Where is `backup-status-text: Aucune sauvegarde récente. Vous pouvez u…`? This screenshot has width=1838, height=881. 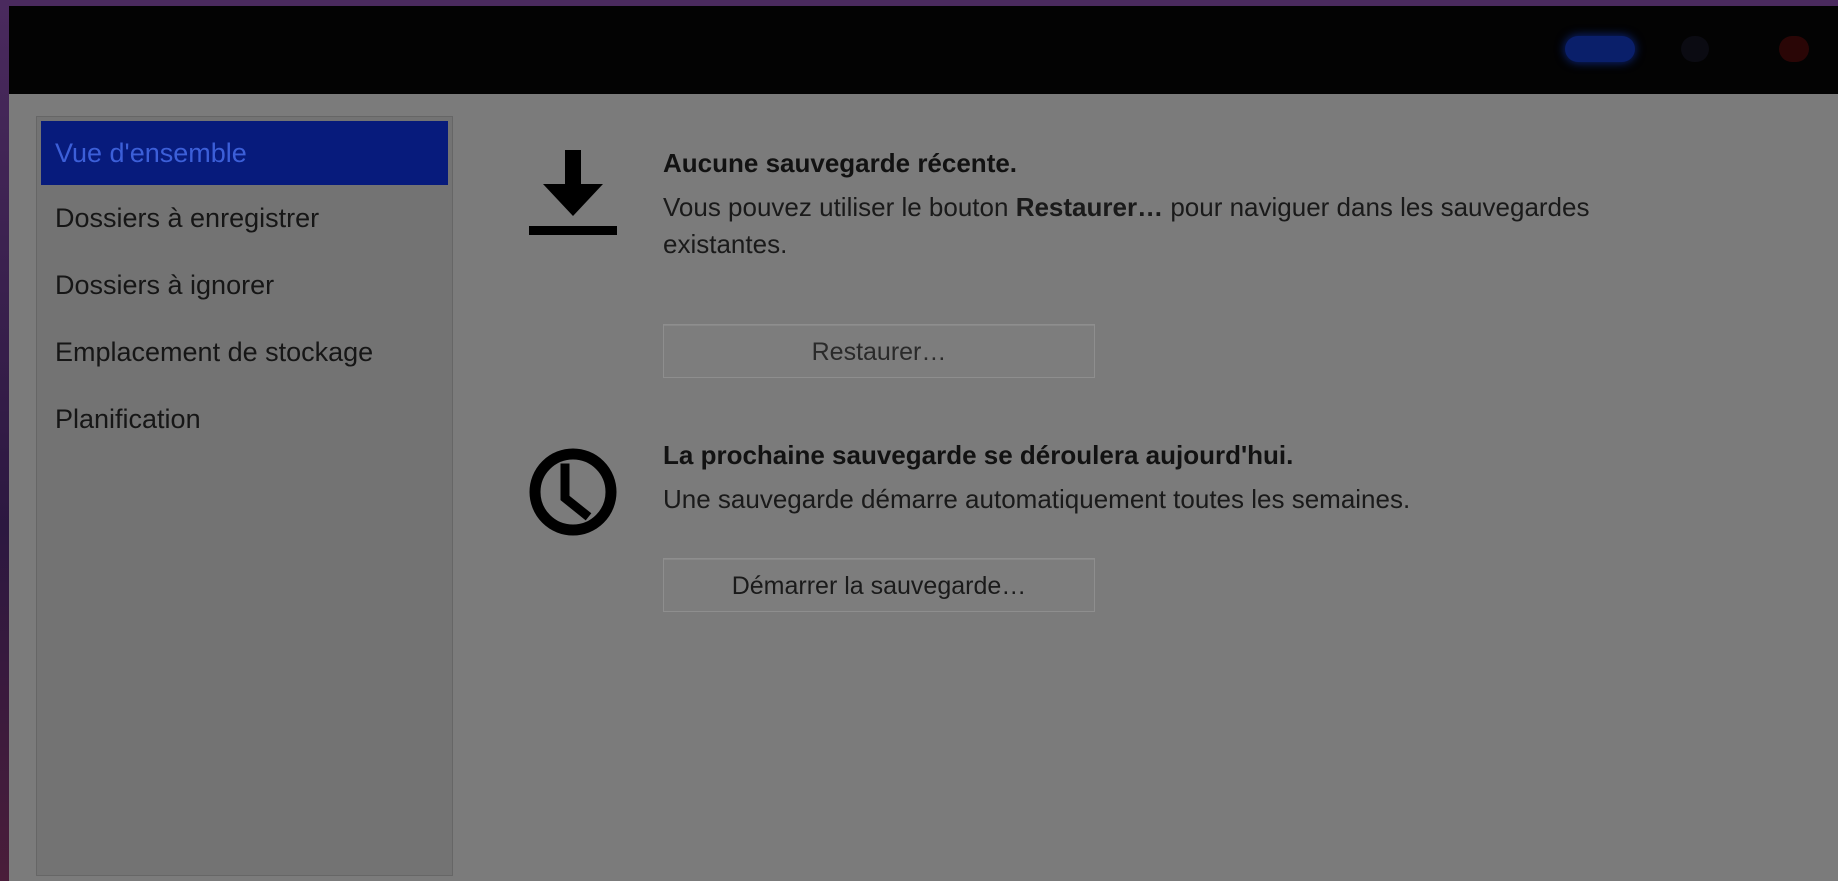 backup-status-text: Aucune sauvegarde récente. Vous pouvez u… is located at coordinates (1153, 205).